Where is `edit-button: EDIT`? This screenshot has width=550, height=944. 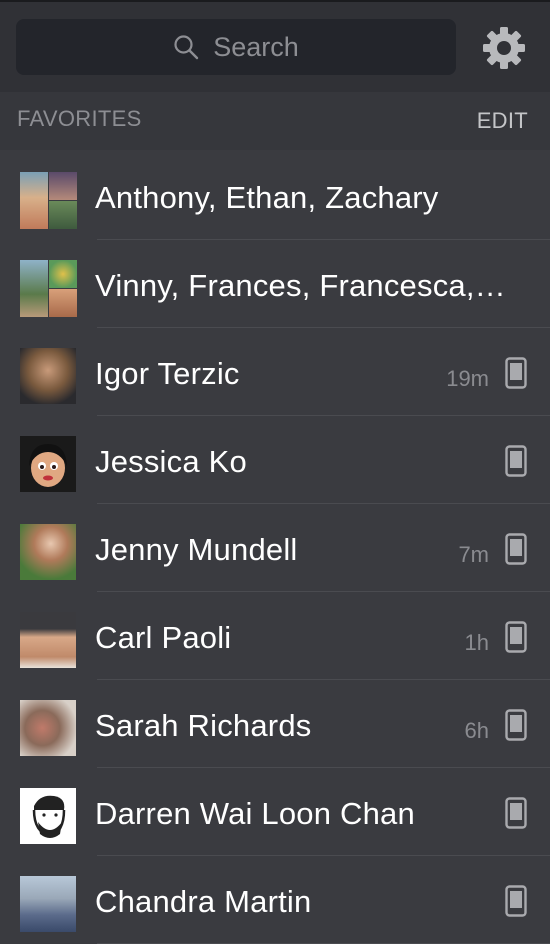 edit-button: EDIT is located at coordinates (502, 121).